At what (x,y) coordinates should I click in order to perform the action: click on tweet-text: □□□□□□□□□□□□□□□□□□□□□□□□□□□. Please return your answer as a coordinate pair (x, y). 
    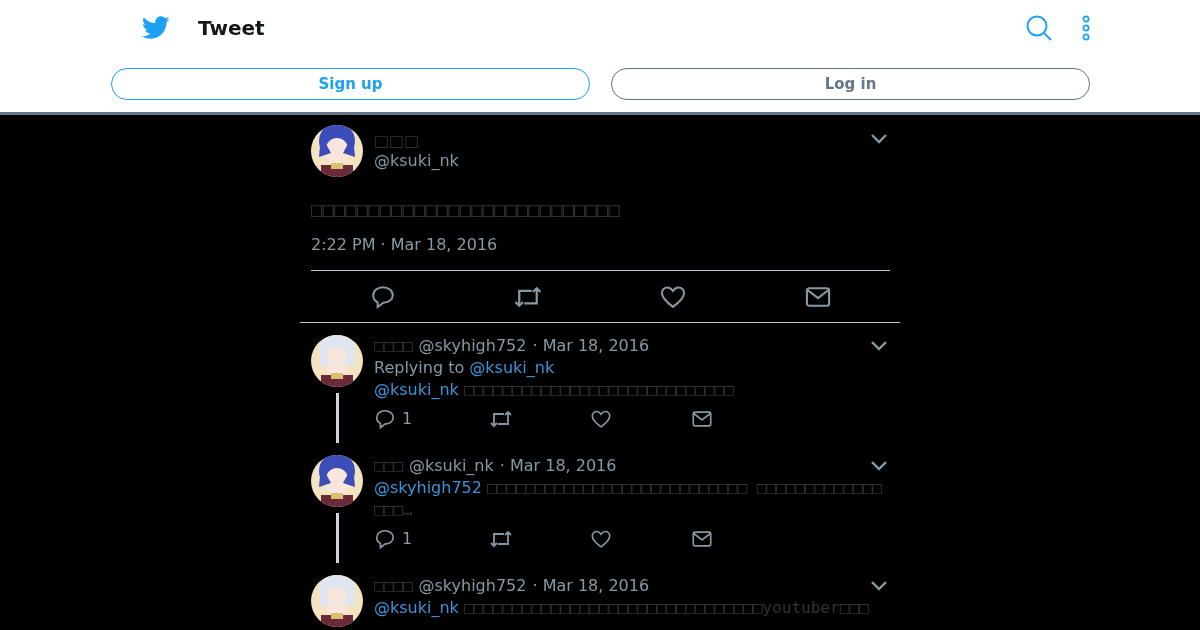
    Looking at the image, I should click on (466, 209).